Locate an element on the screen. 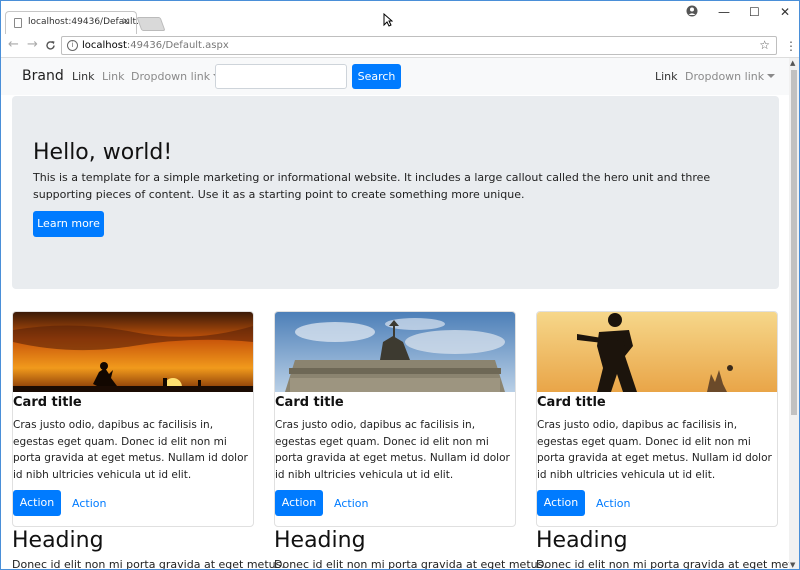  nav-right-link: Link is located at coordinates (666, 76).